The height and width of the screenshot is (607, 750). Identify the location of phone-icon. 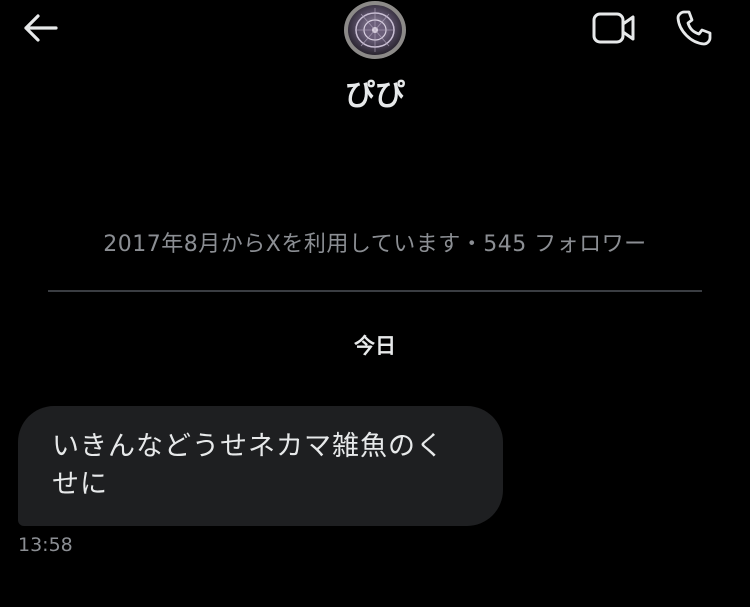
(694, 28).